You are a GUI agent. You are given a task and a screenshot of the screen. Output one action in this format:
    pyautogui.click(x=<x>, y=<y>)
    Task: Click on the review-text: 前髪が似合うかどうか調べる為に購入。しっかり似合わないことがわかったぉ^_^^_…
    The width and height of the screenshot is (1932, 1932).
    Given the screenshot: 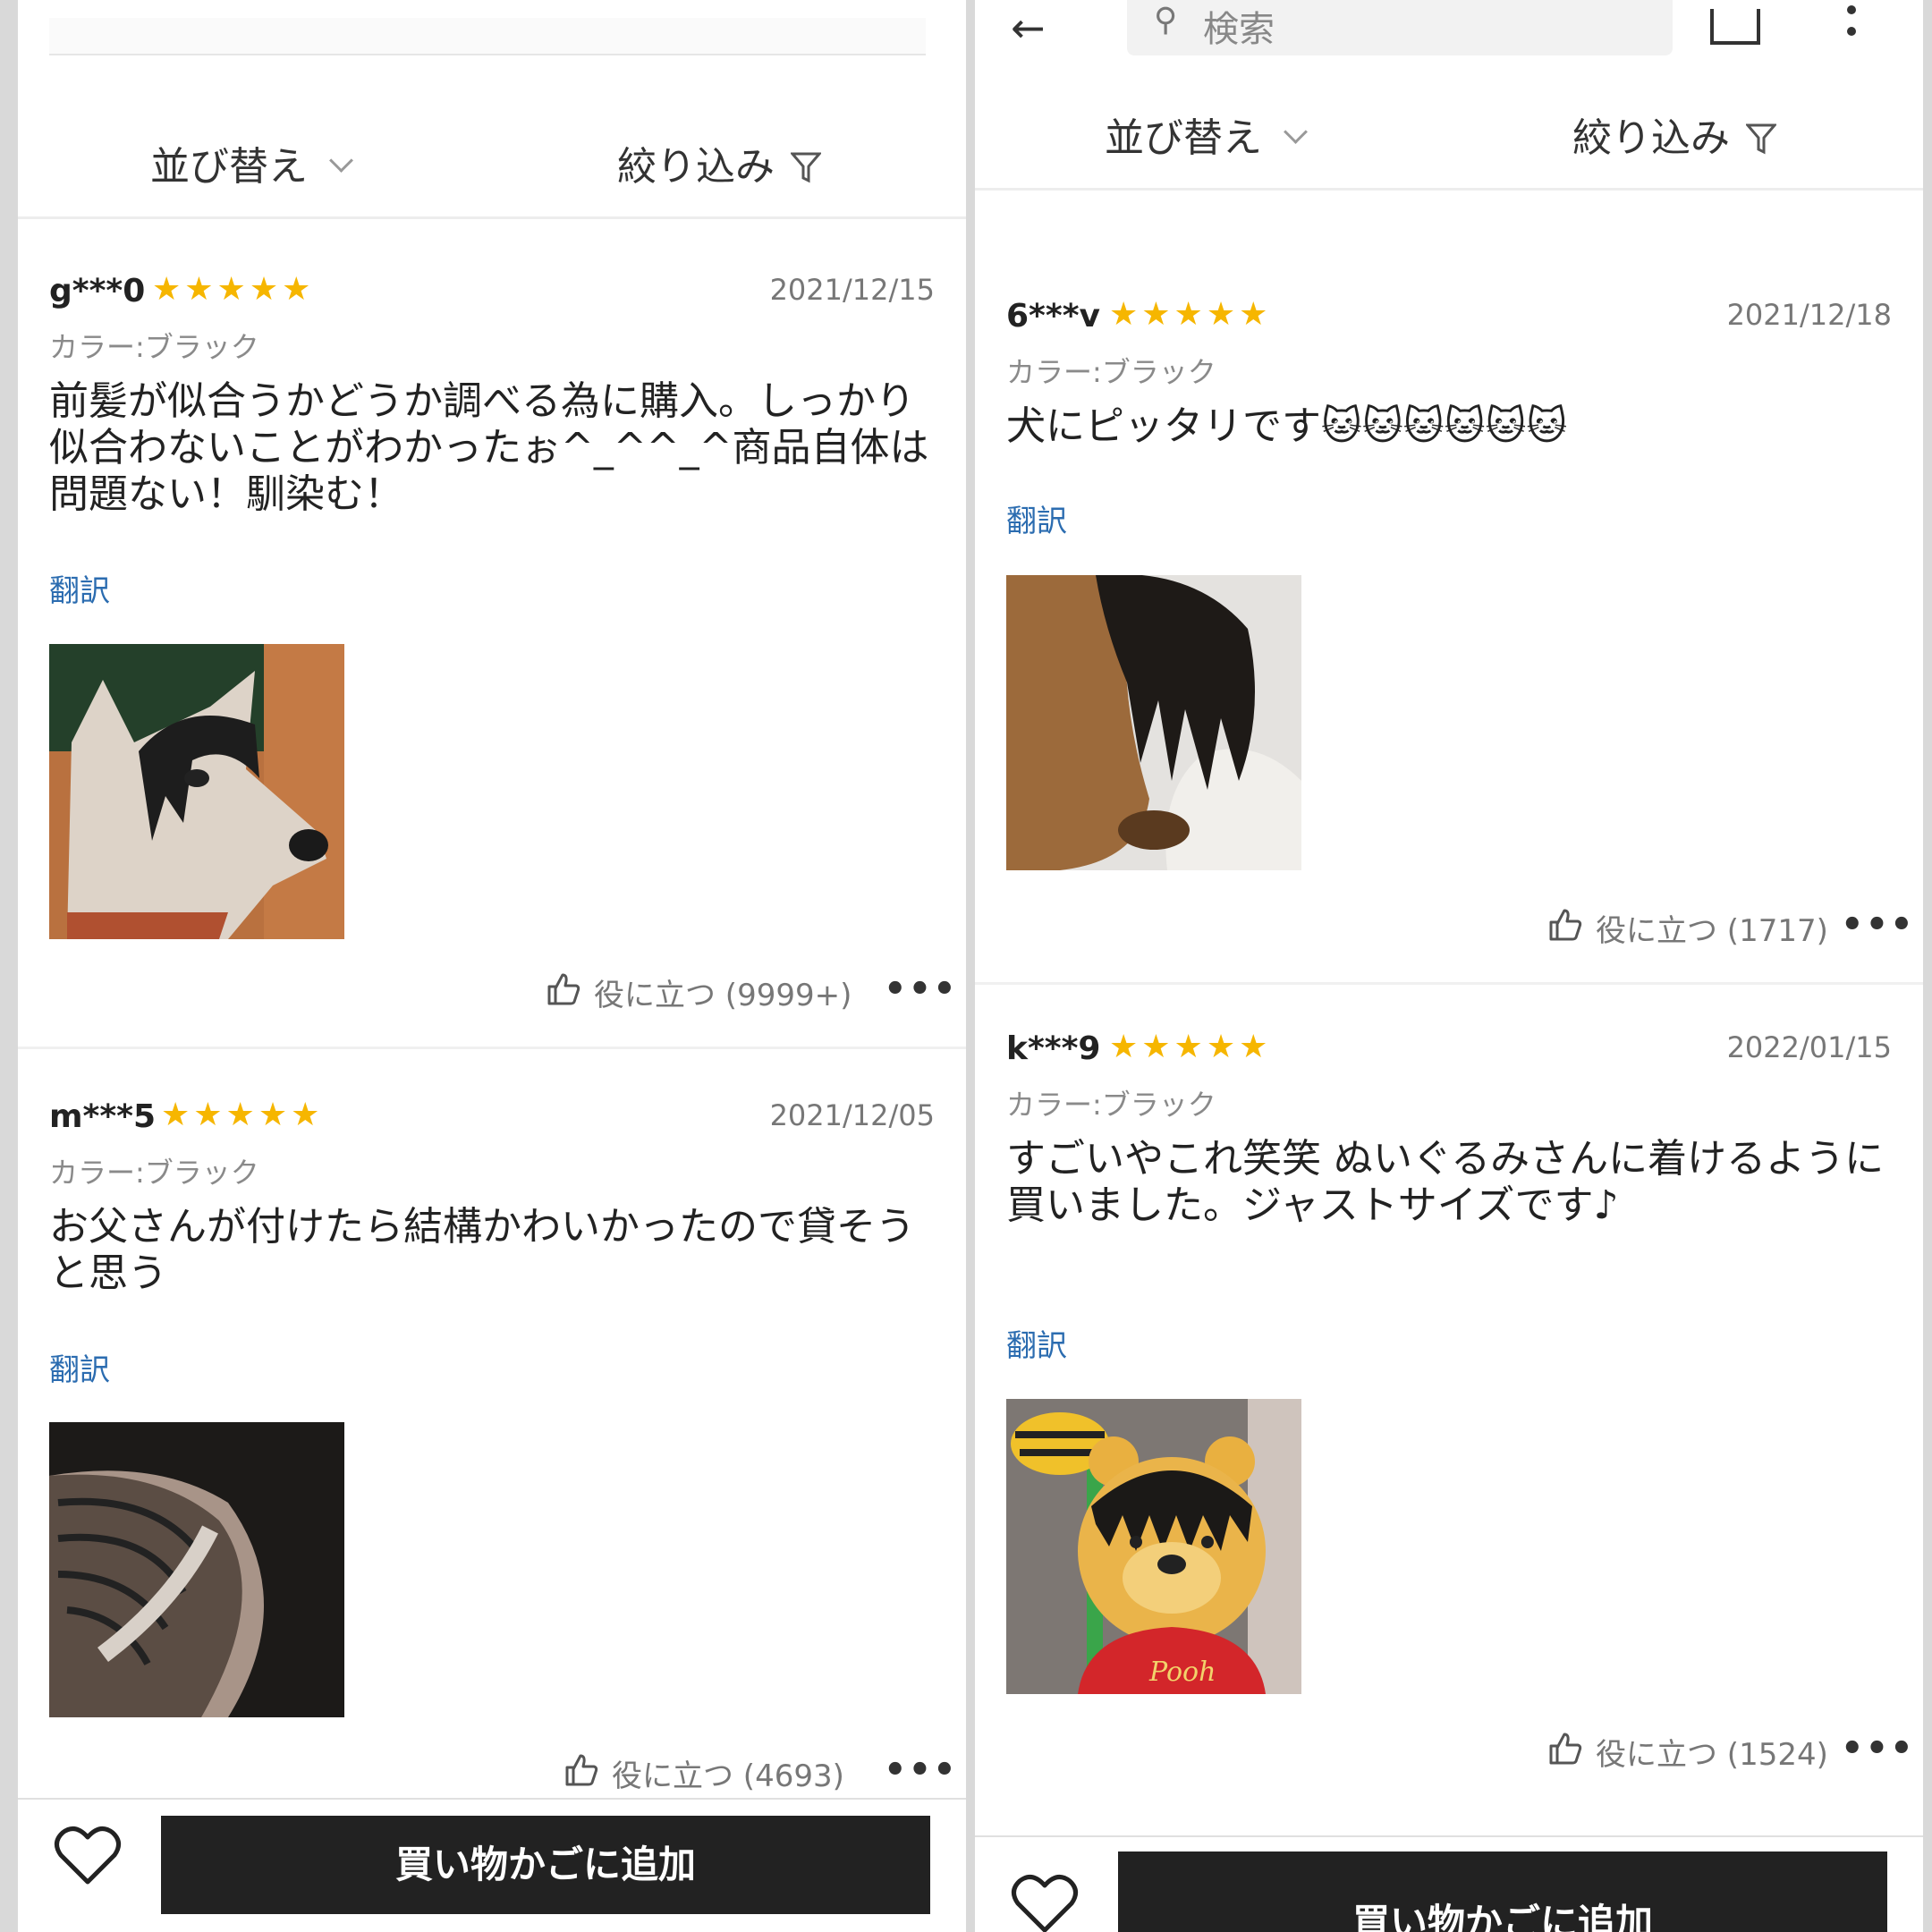 What is the action you would take?
    pyautogui.click(x=489, y=447)
    